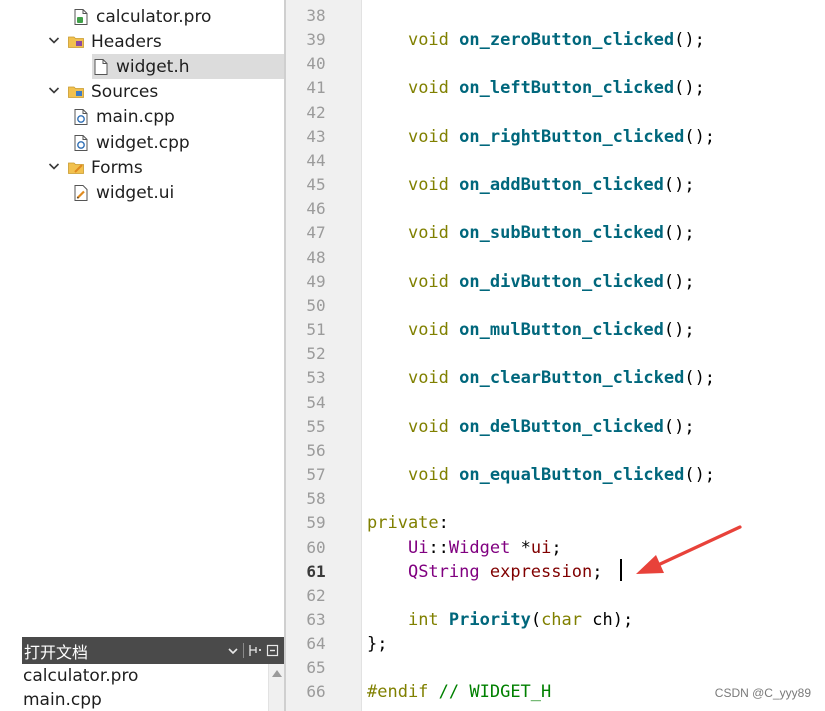  What do you see at coordinates (76, 168) in the screenshot?
I see `forms-folder-icon` at bounding box center [76, 168].